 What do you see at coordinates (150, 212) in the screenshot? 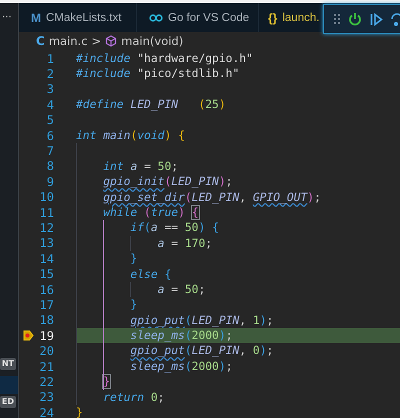
I see `code-line: while (true) {` at bounding box center [150, 212].